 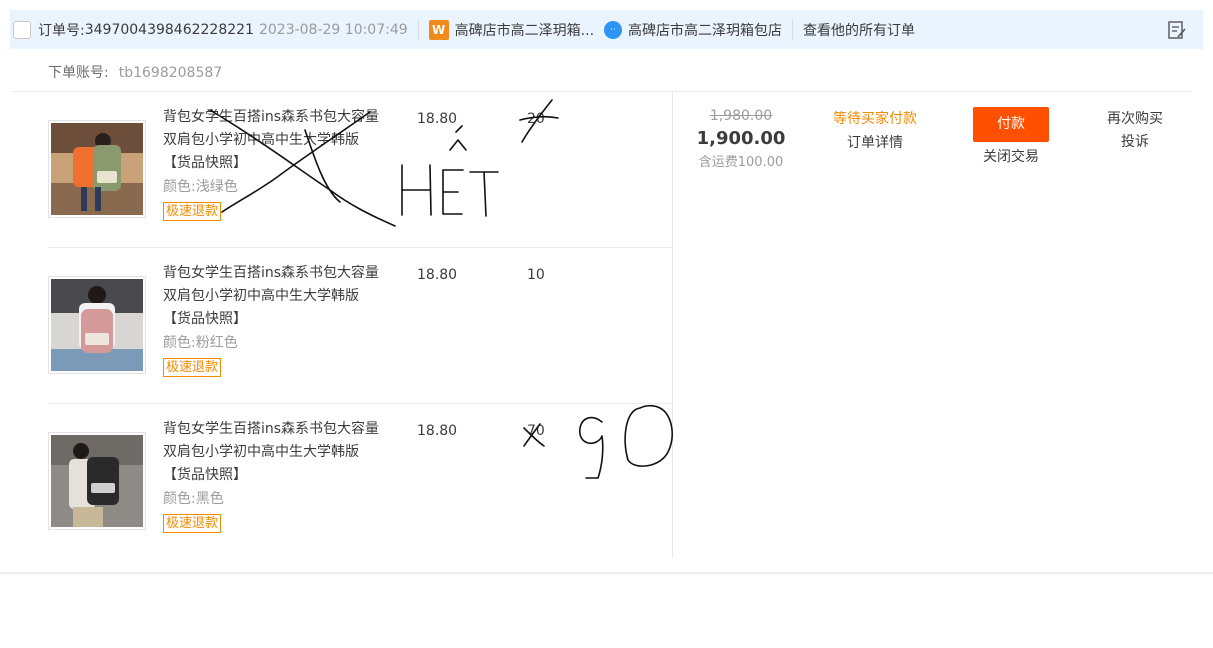 What do you see at coordinates (169, 29) in the screenshot?
I see `order-number: 3497004398462228221` at bounding box center [169, 29].